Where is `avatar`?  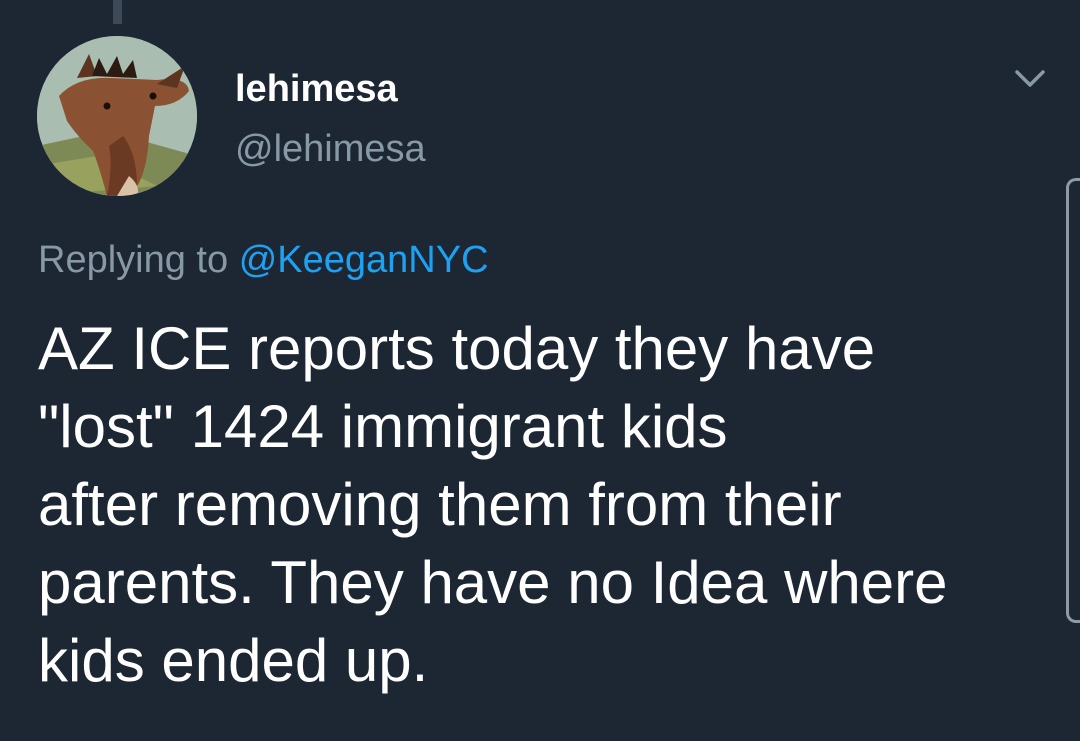
avatar is located at coordinates (117, 116).